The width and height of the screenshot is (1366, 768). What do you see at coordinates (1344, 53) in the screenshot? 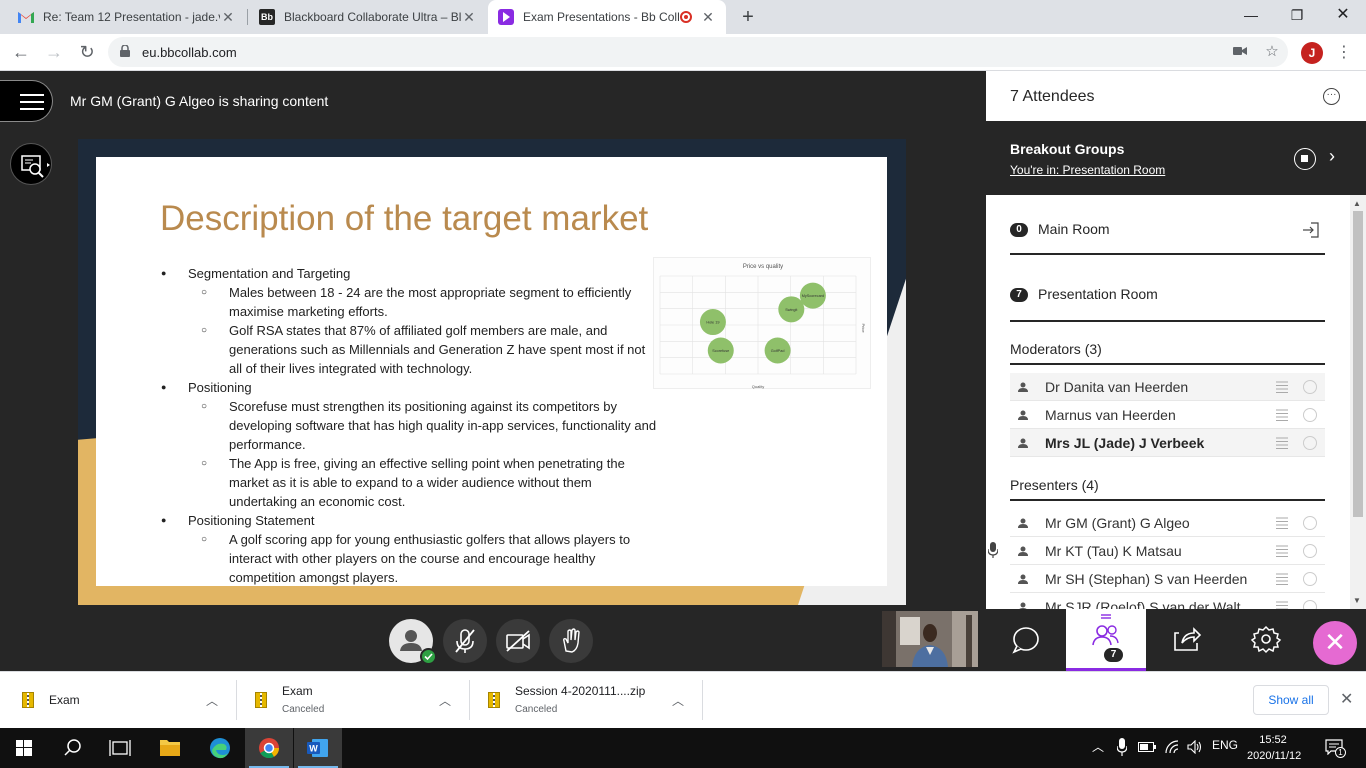
I see `chrome-menu-icon: ⋮` at bounding box center [1344, 53].